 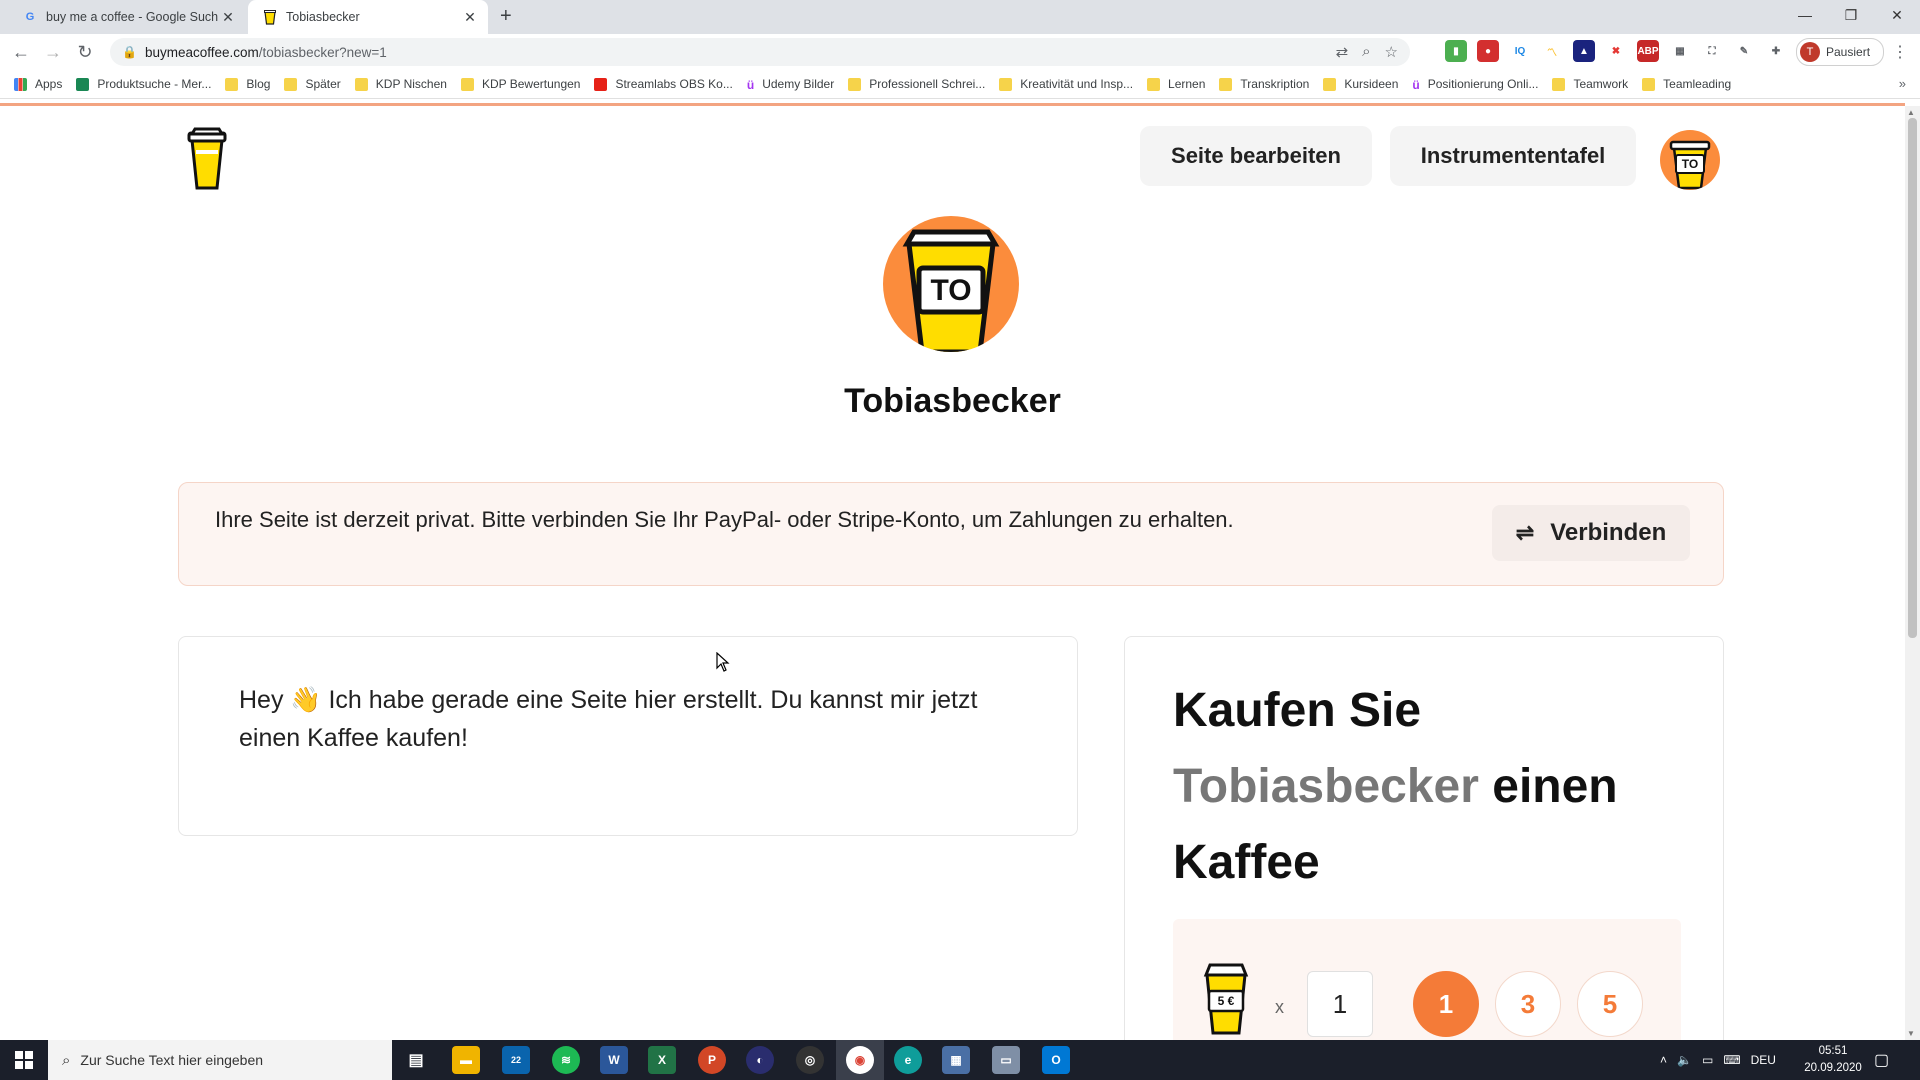 I want to click on bookmark-item: KDP Nischen, so click(x=400, y=84).